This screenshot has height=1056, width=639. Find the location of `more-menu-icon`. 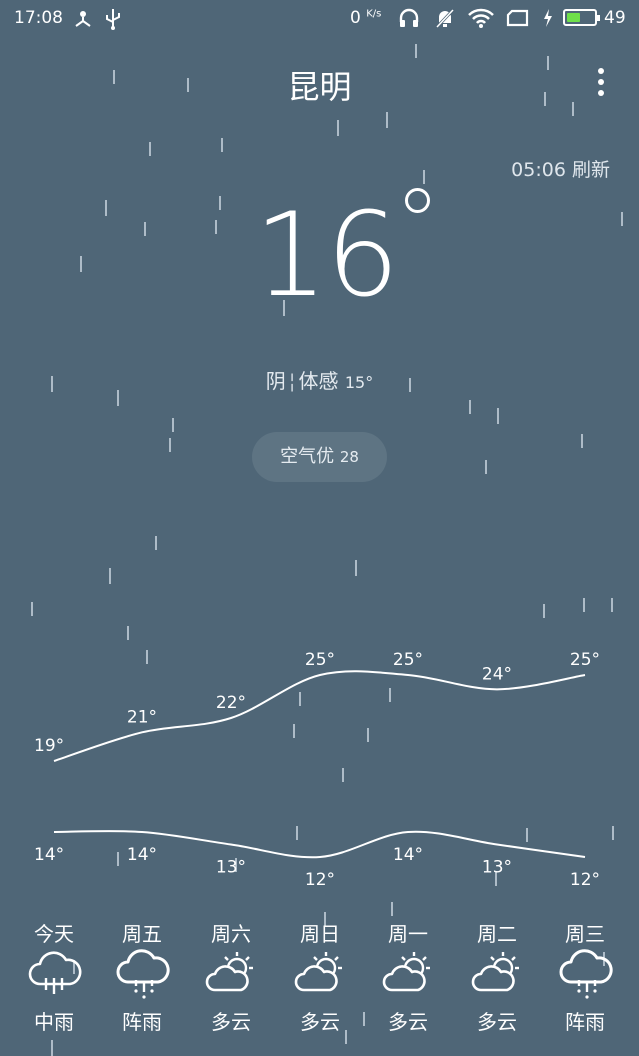

more-menu-icon is located at coordinates (602, 84).